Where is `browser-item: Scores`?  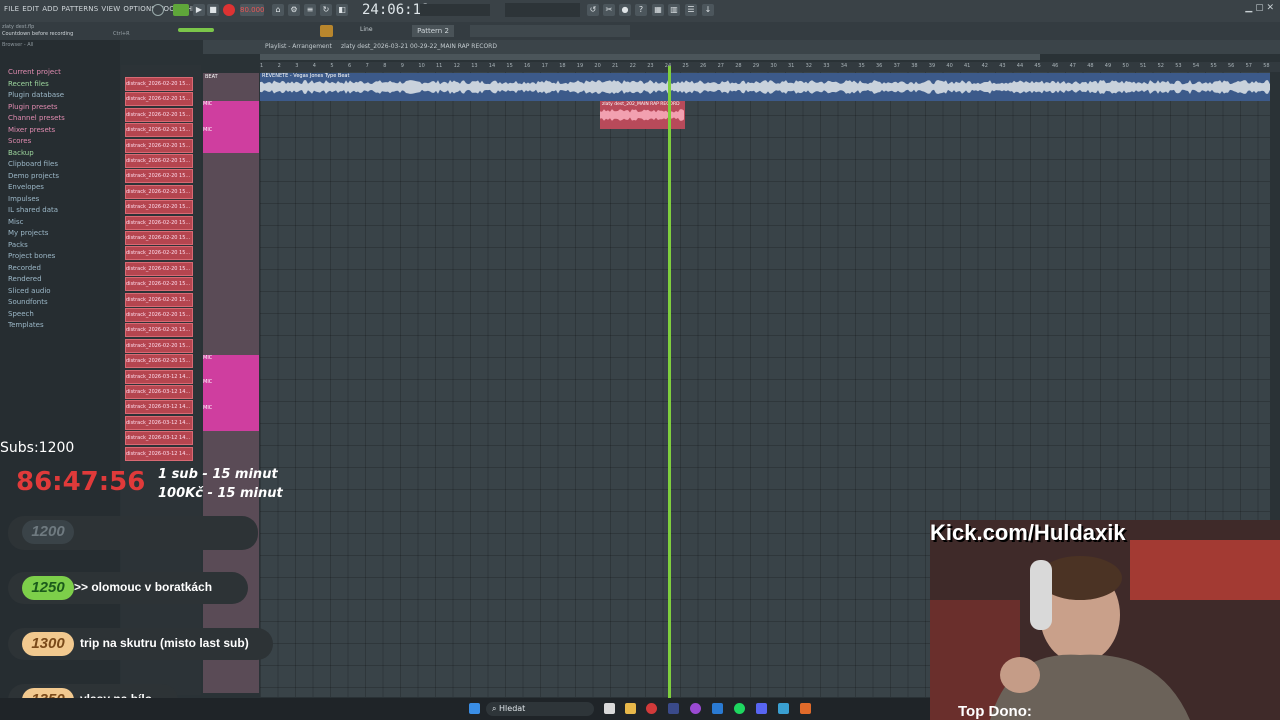
browser-item: Scores is located at coordinates (19, 141).